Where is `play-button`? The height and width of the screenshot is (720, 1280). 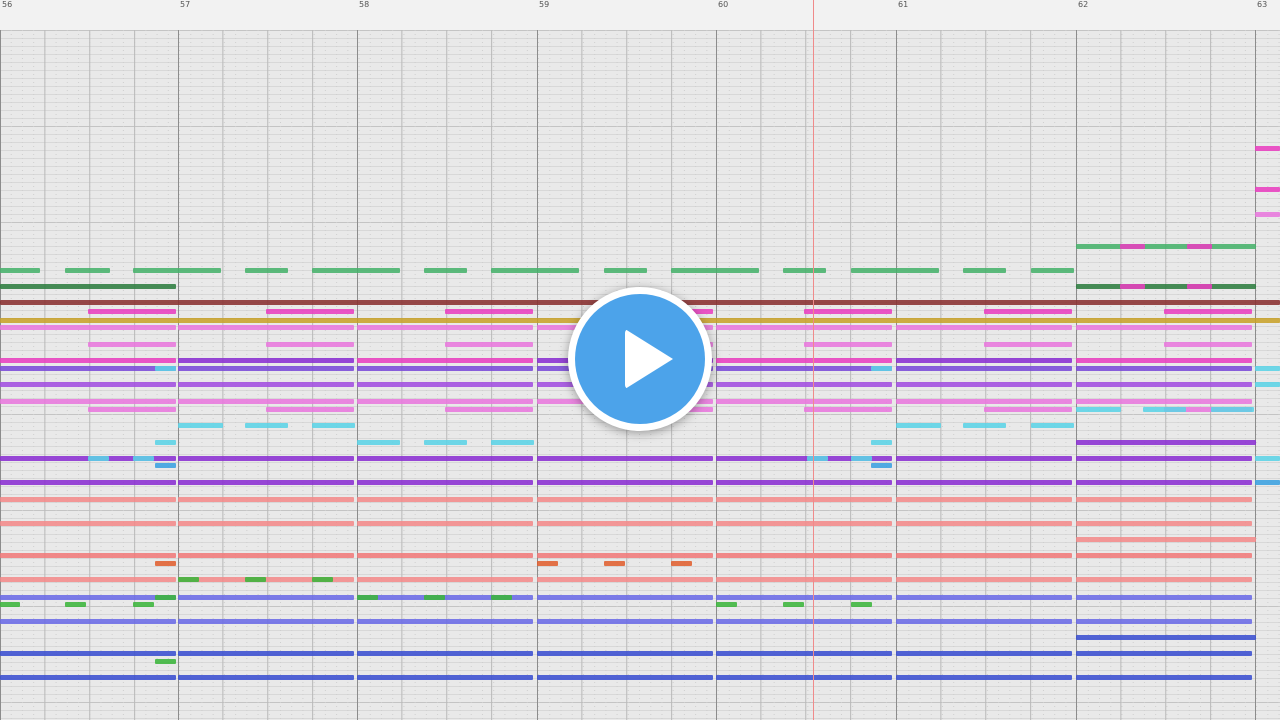
play-button is located at coordinates (640, 359).